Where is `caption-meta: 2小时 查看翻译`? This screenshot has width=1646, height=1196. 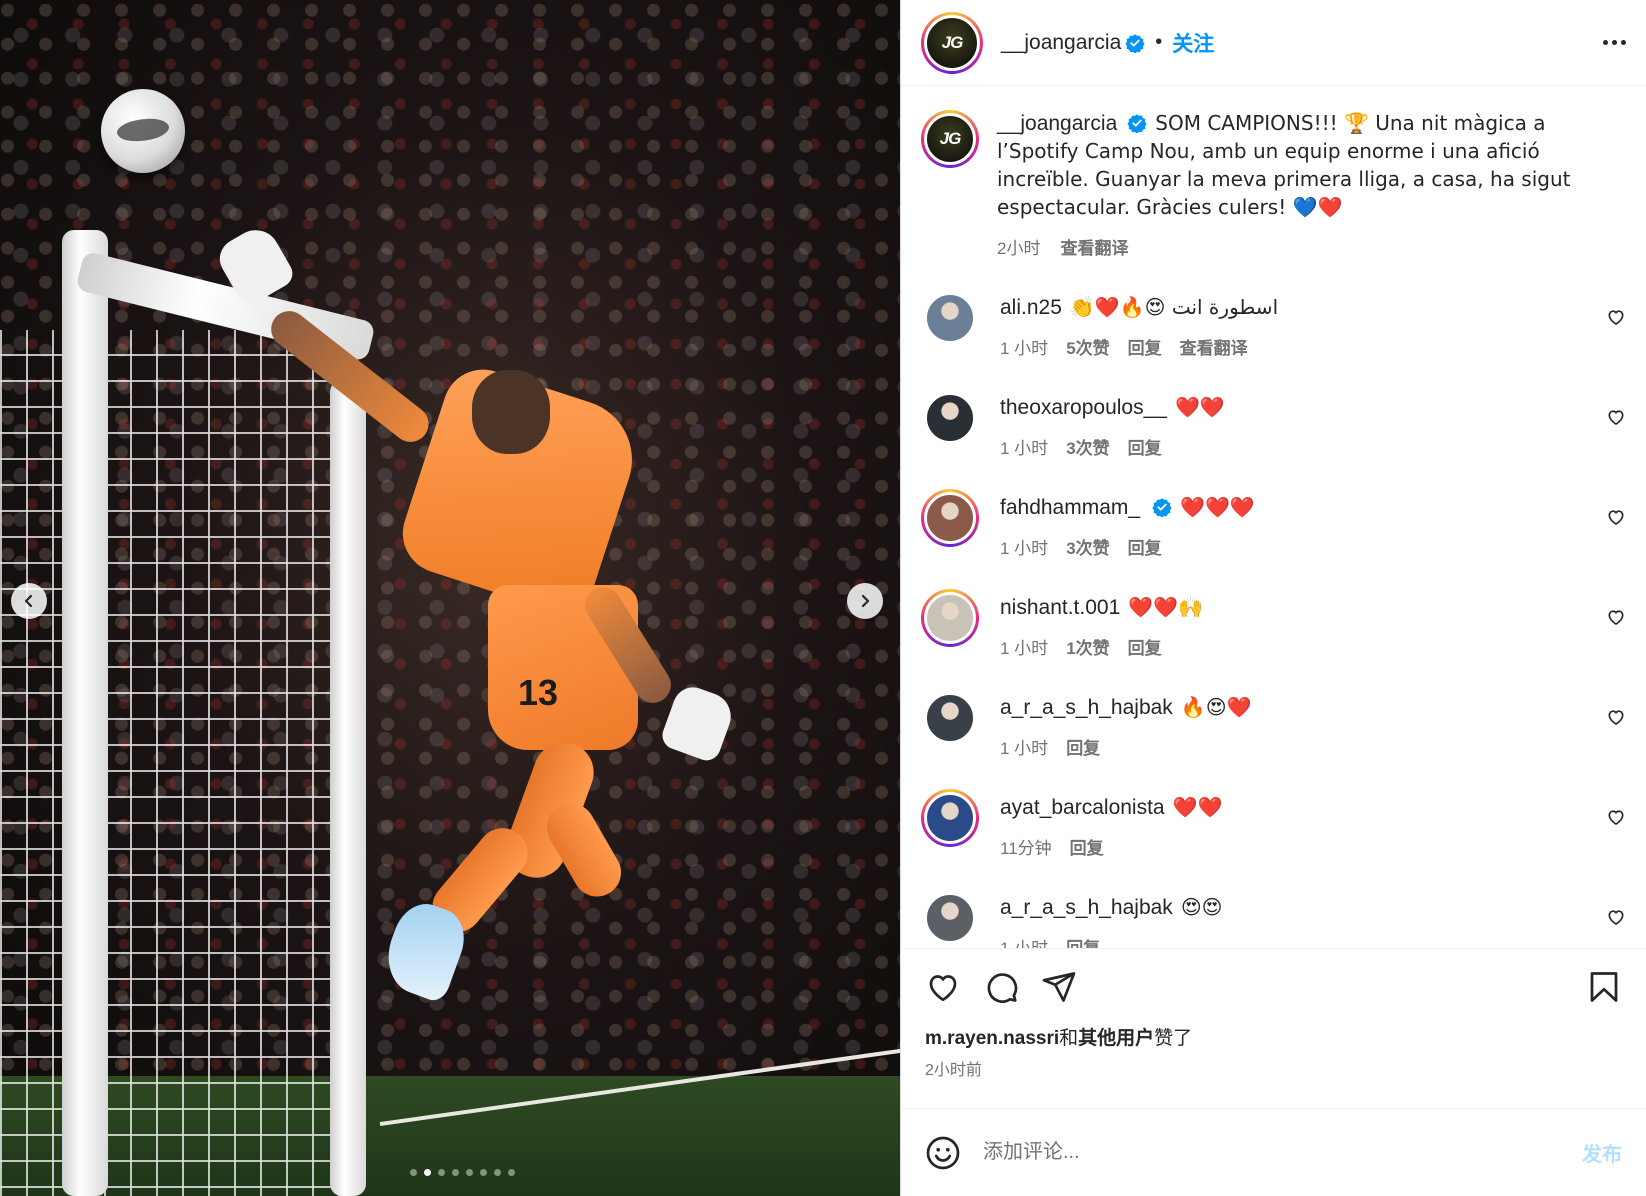 caption-meta: 2小时 查看翻译 is located at coordinates (1311, 246).